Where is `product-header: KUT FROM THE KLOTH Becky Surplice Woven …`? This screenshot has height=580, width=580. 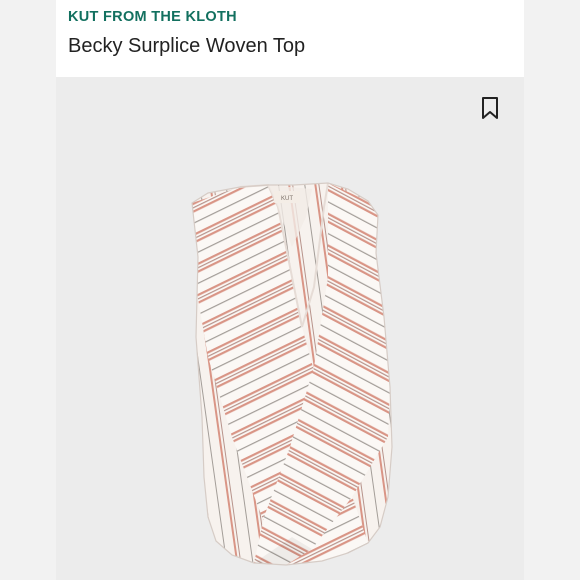
product-header: KUT FROM THE KLOTH Becky Surplice Woven … is located at coordinates (290, 38).